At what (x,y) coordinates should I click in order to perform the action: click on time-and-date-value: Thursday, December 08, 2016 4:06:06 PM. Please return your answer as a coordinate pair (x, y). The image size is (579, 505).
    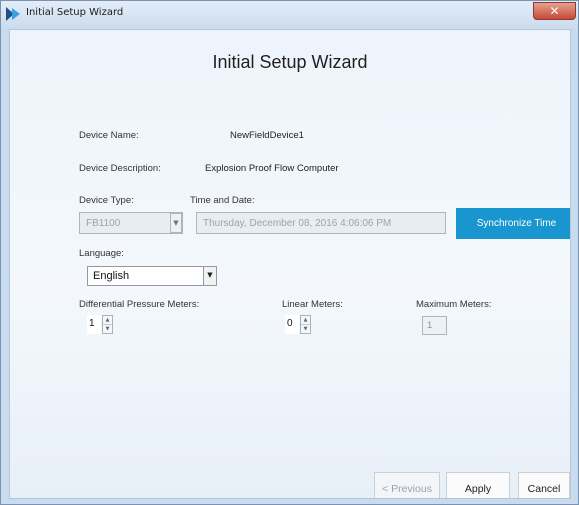
    Looking at the image, I should click on (297, 223).